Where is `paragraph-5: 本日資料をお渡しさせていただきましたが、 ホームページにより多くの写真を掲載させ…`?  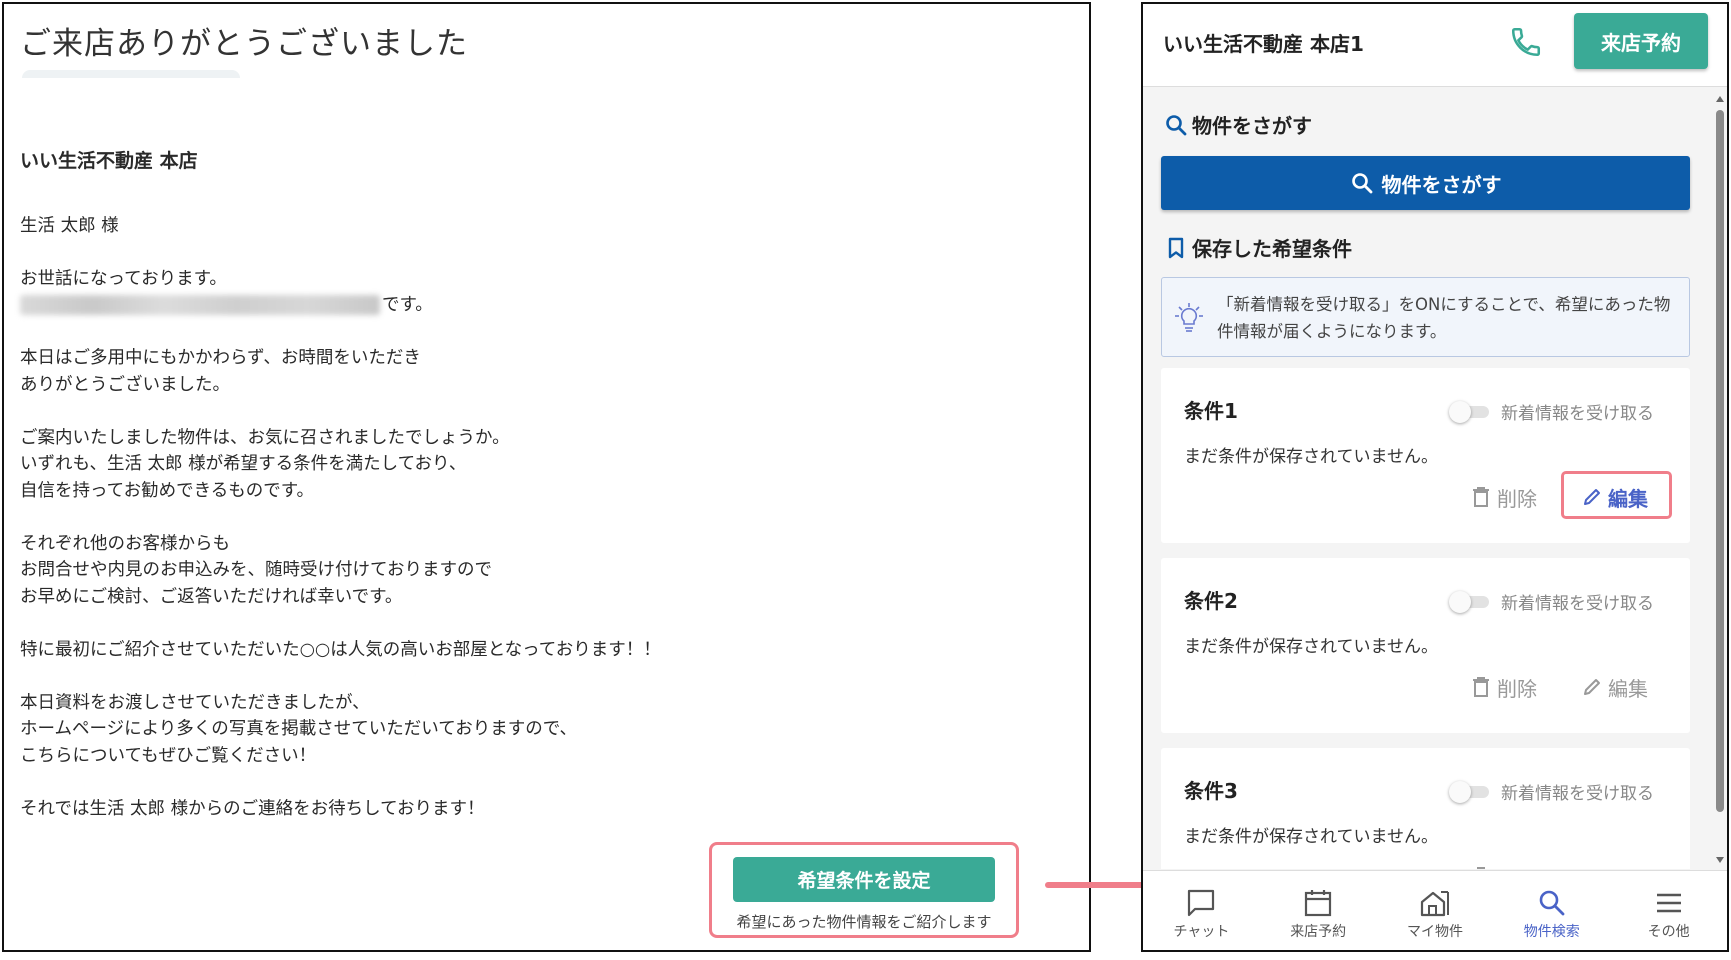 paragraph-5: 本日資料をお渡しさせていただきましたが、 ホームページにより多くの写真を掲載させ… is located at coordinates (299, 729).